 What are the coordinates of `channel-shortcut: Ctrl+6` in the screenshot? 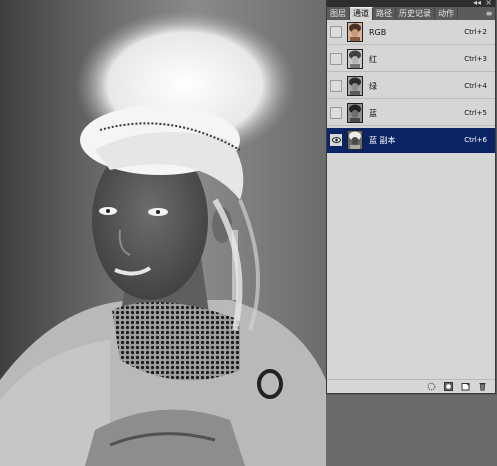 It's located at (475, 140).